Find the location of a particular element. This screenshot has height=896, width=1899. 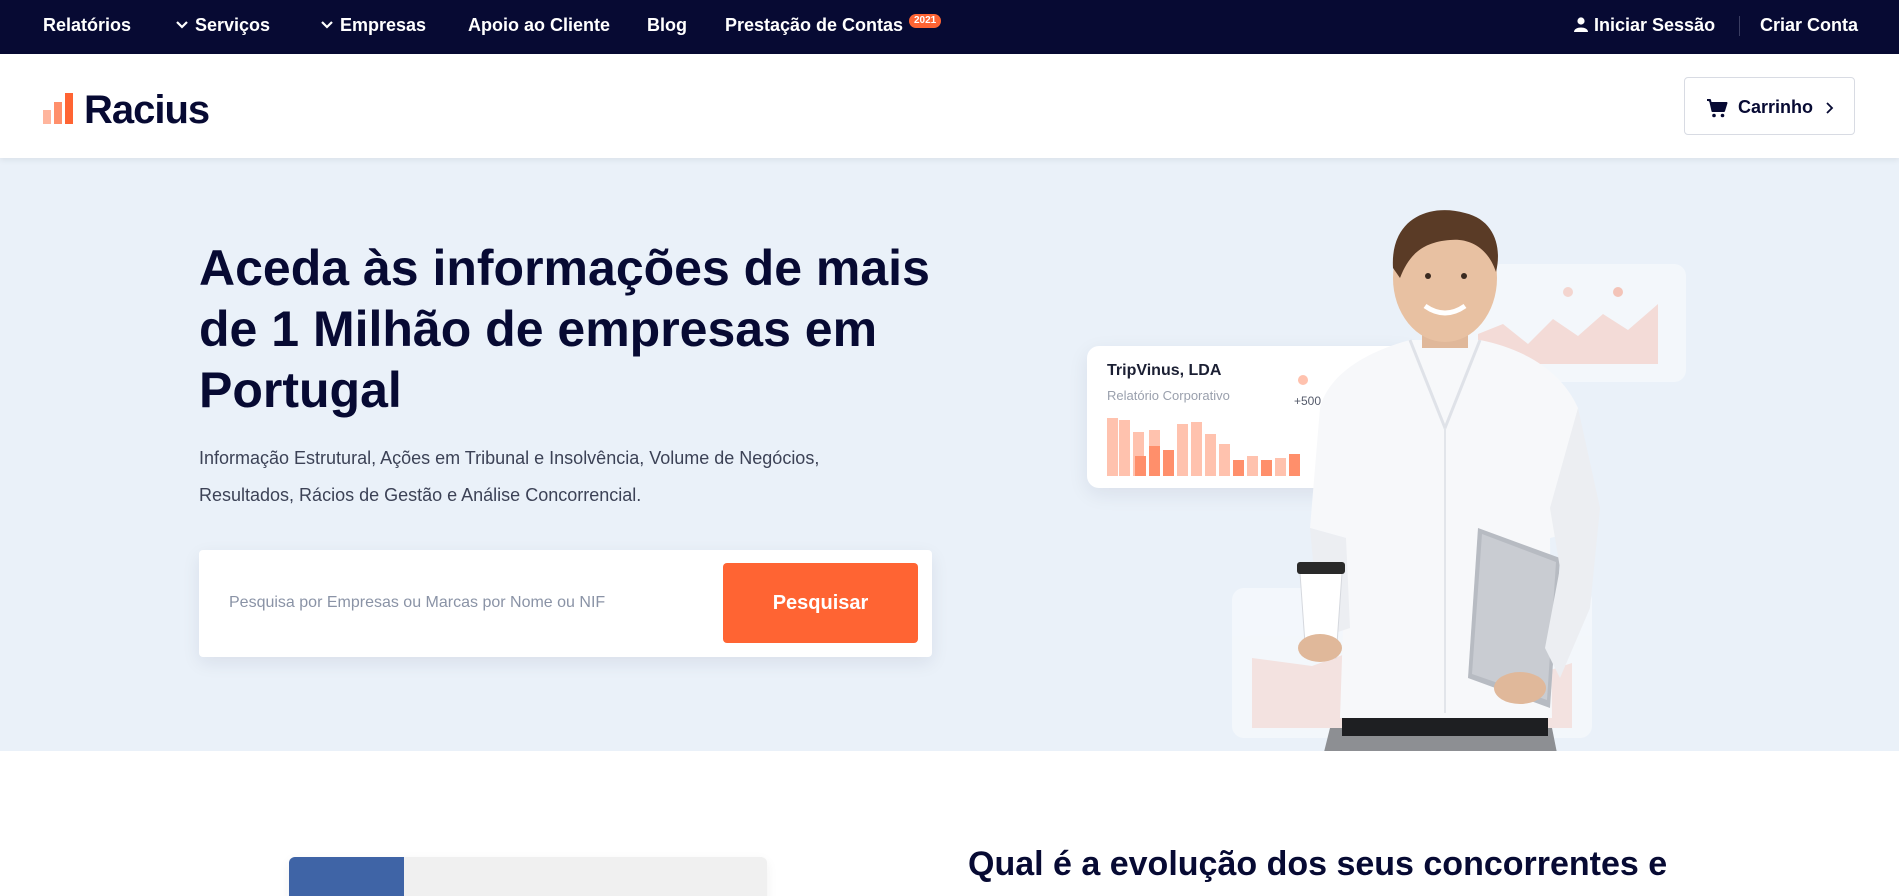

nav-empresas: Empresas is located at coordinates (373, 27).